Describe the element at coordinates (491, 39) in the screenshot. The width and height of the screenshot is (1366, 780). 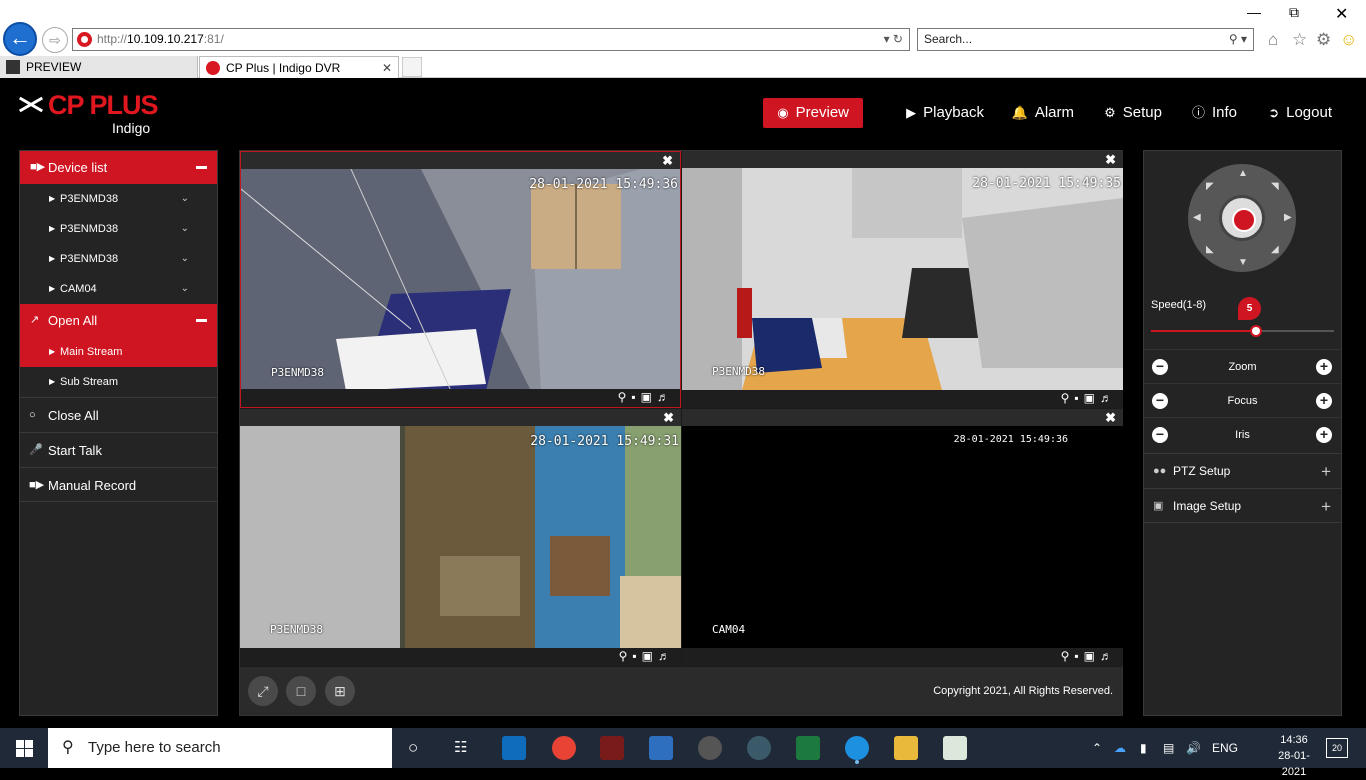
I see `address-bar: http://10.109.10.217:81/ ▾ ↻` at that location.